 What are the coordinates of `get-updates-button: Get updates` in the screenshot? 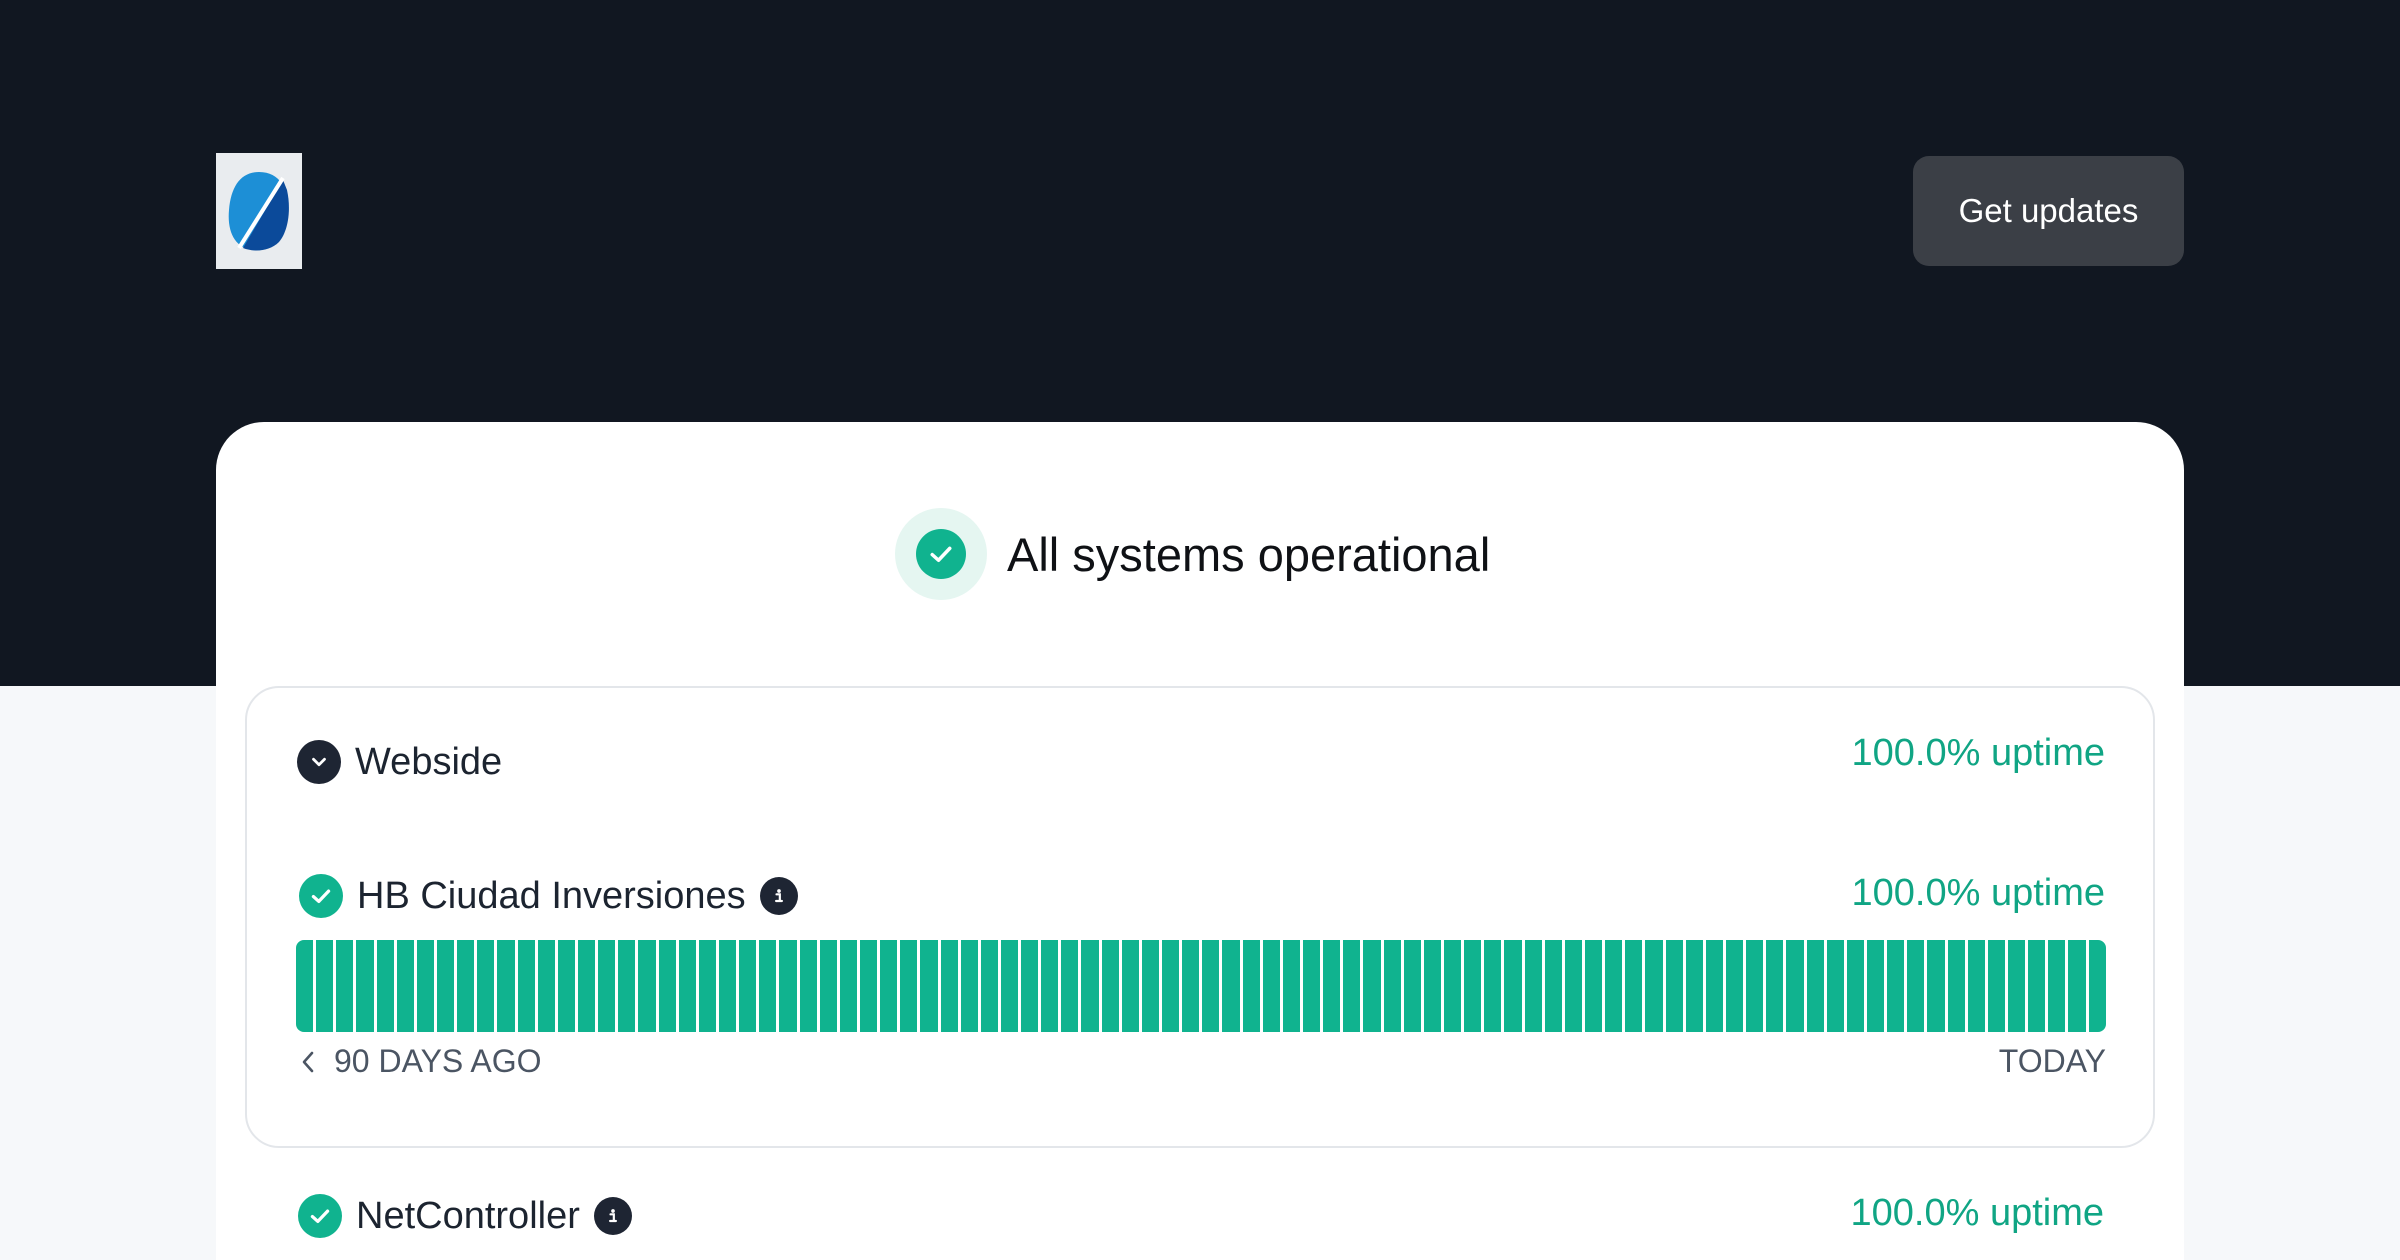 It's located at (2048, 211).